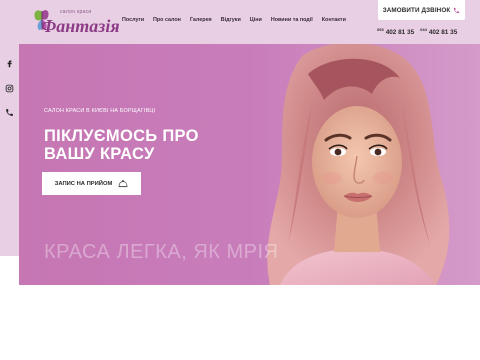  What do you see at coordinates (80, 26) in the screenshot?
I see `logo-wordmark: Фантазія` at bounding box center [80, 26].